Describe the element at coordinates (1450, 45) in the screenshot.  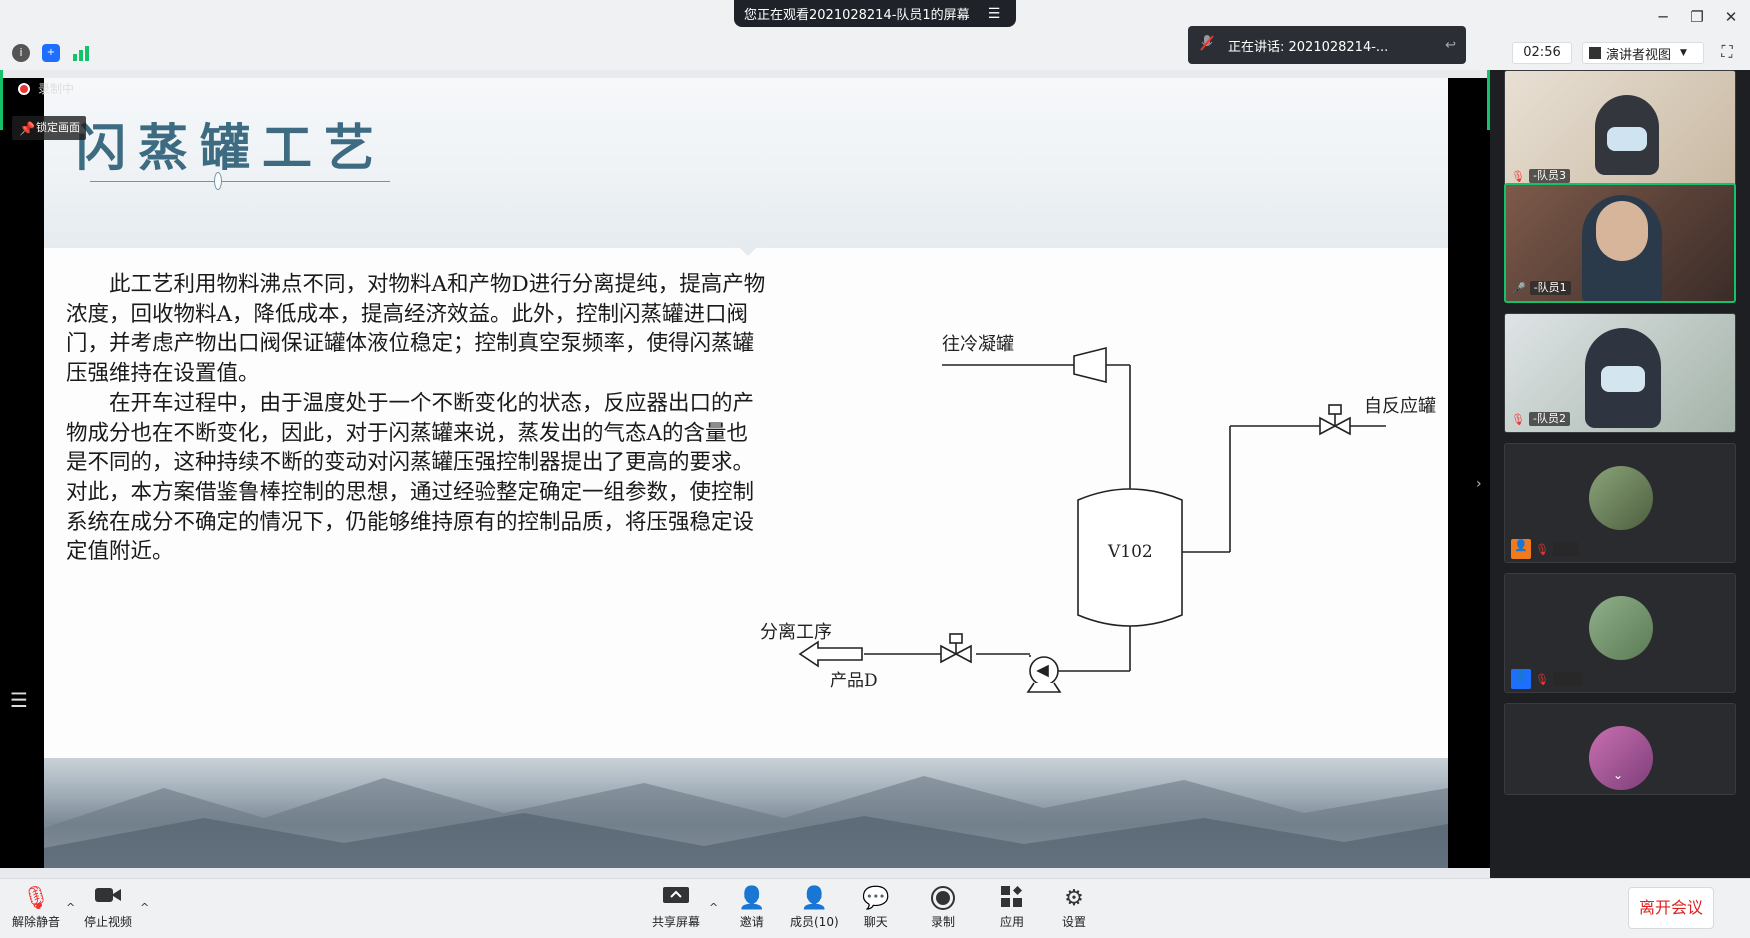
I see `reply-icon: ↩` at that location.